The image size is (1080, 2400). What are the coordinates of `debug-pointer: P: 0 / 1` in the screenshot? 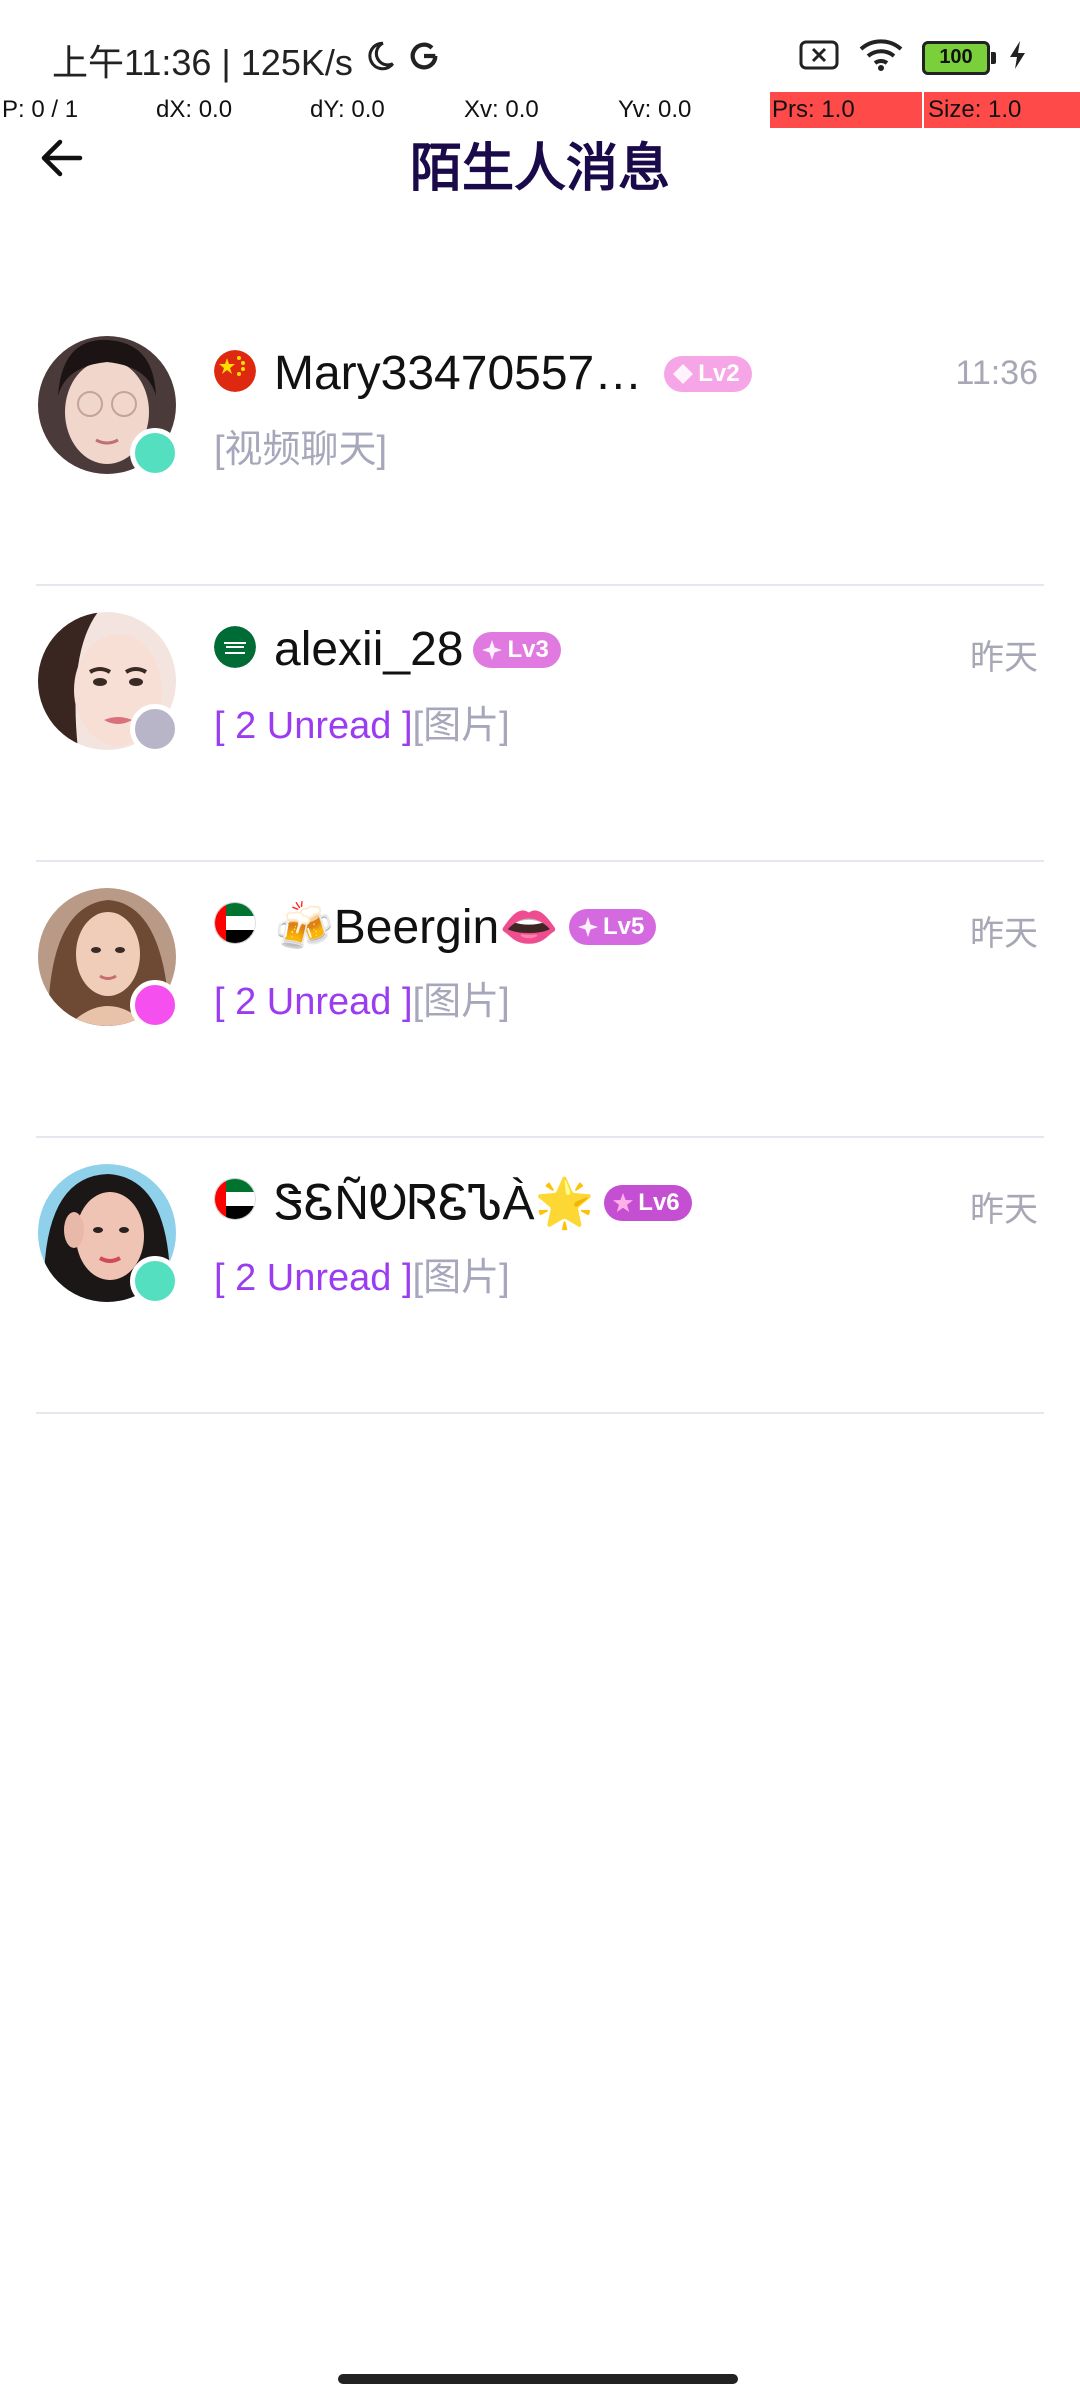 It's located at (40, 109).